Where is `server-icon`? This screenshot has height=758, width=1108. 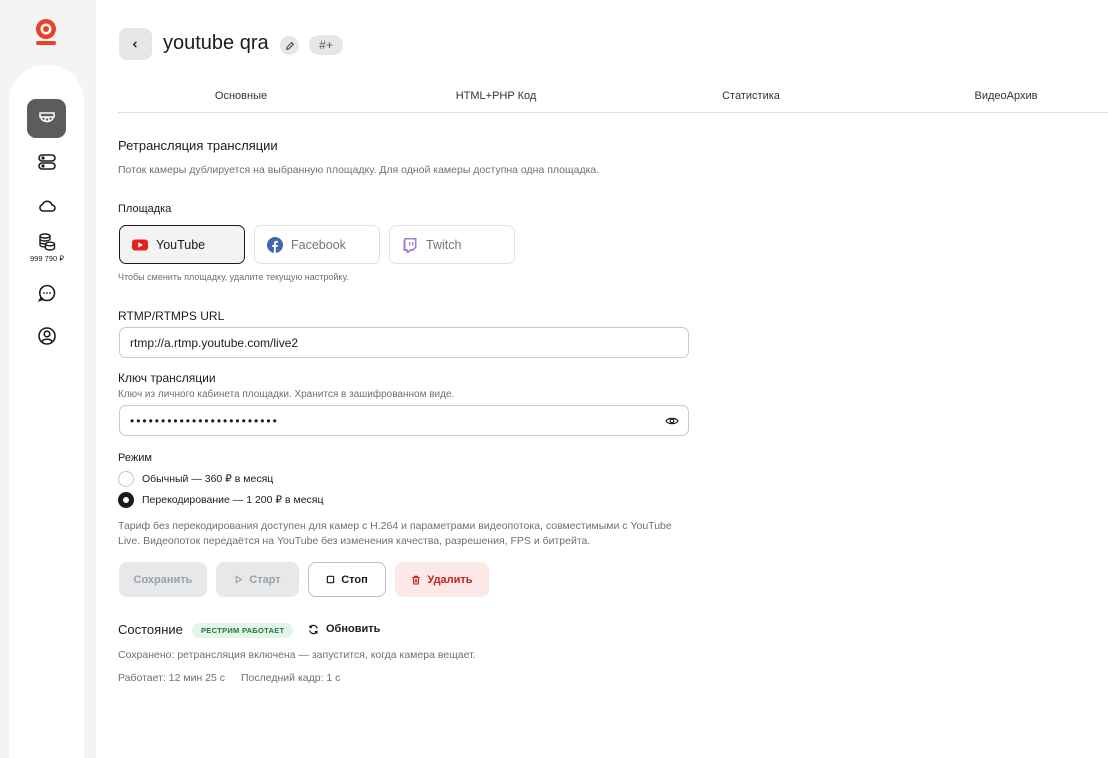 server-icon is located at coordinates (46, 161).